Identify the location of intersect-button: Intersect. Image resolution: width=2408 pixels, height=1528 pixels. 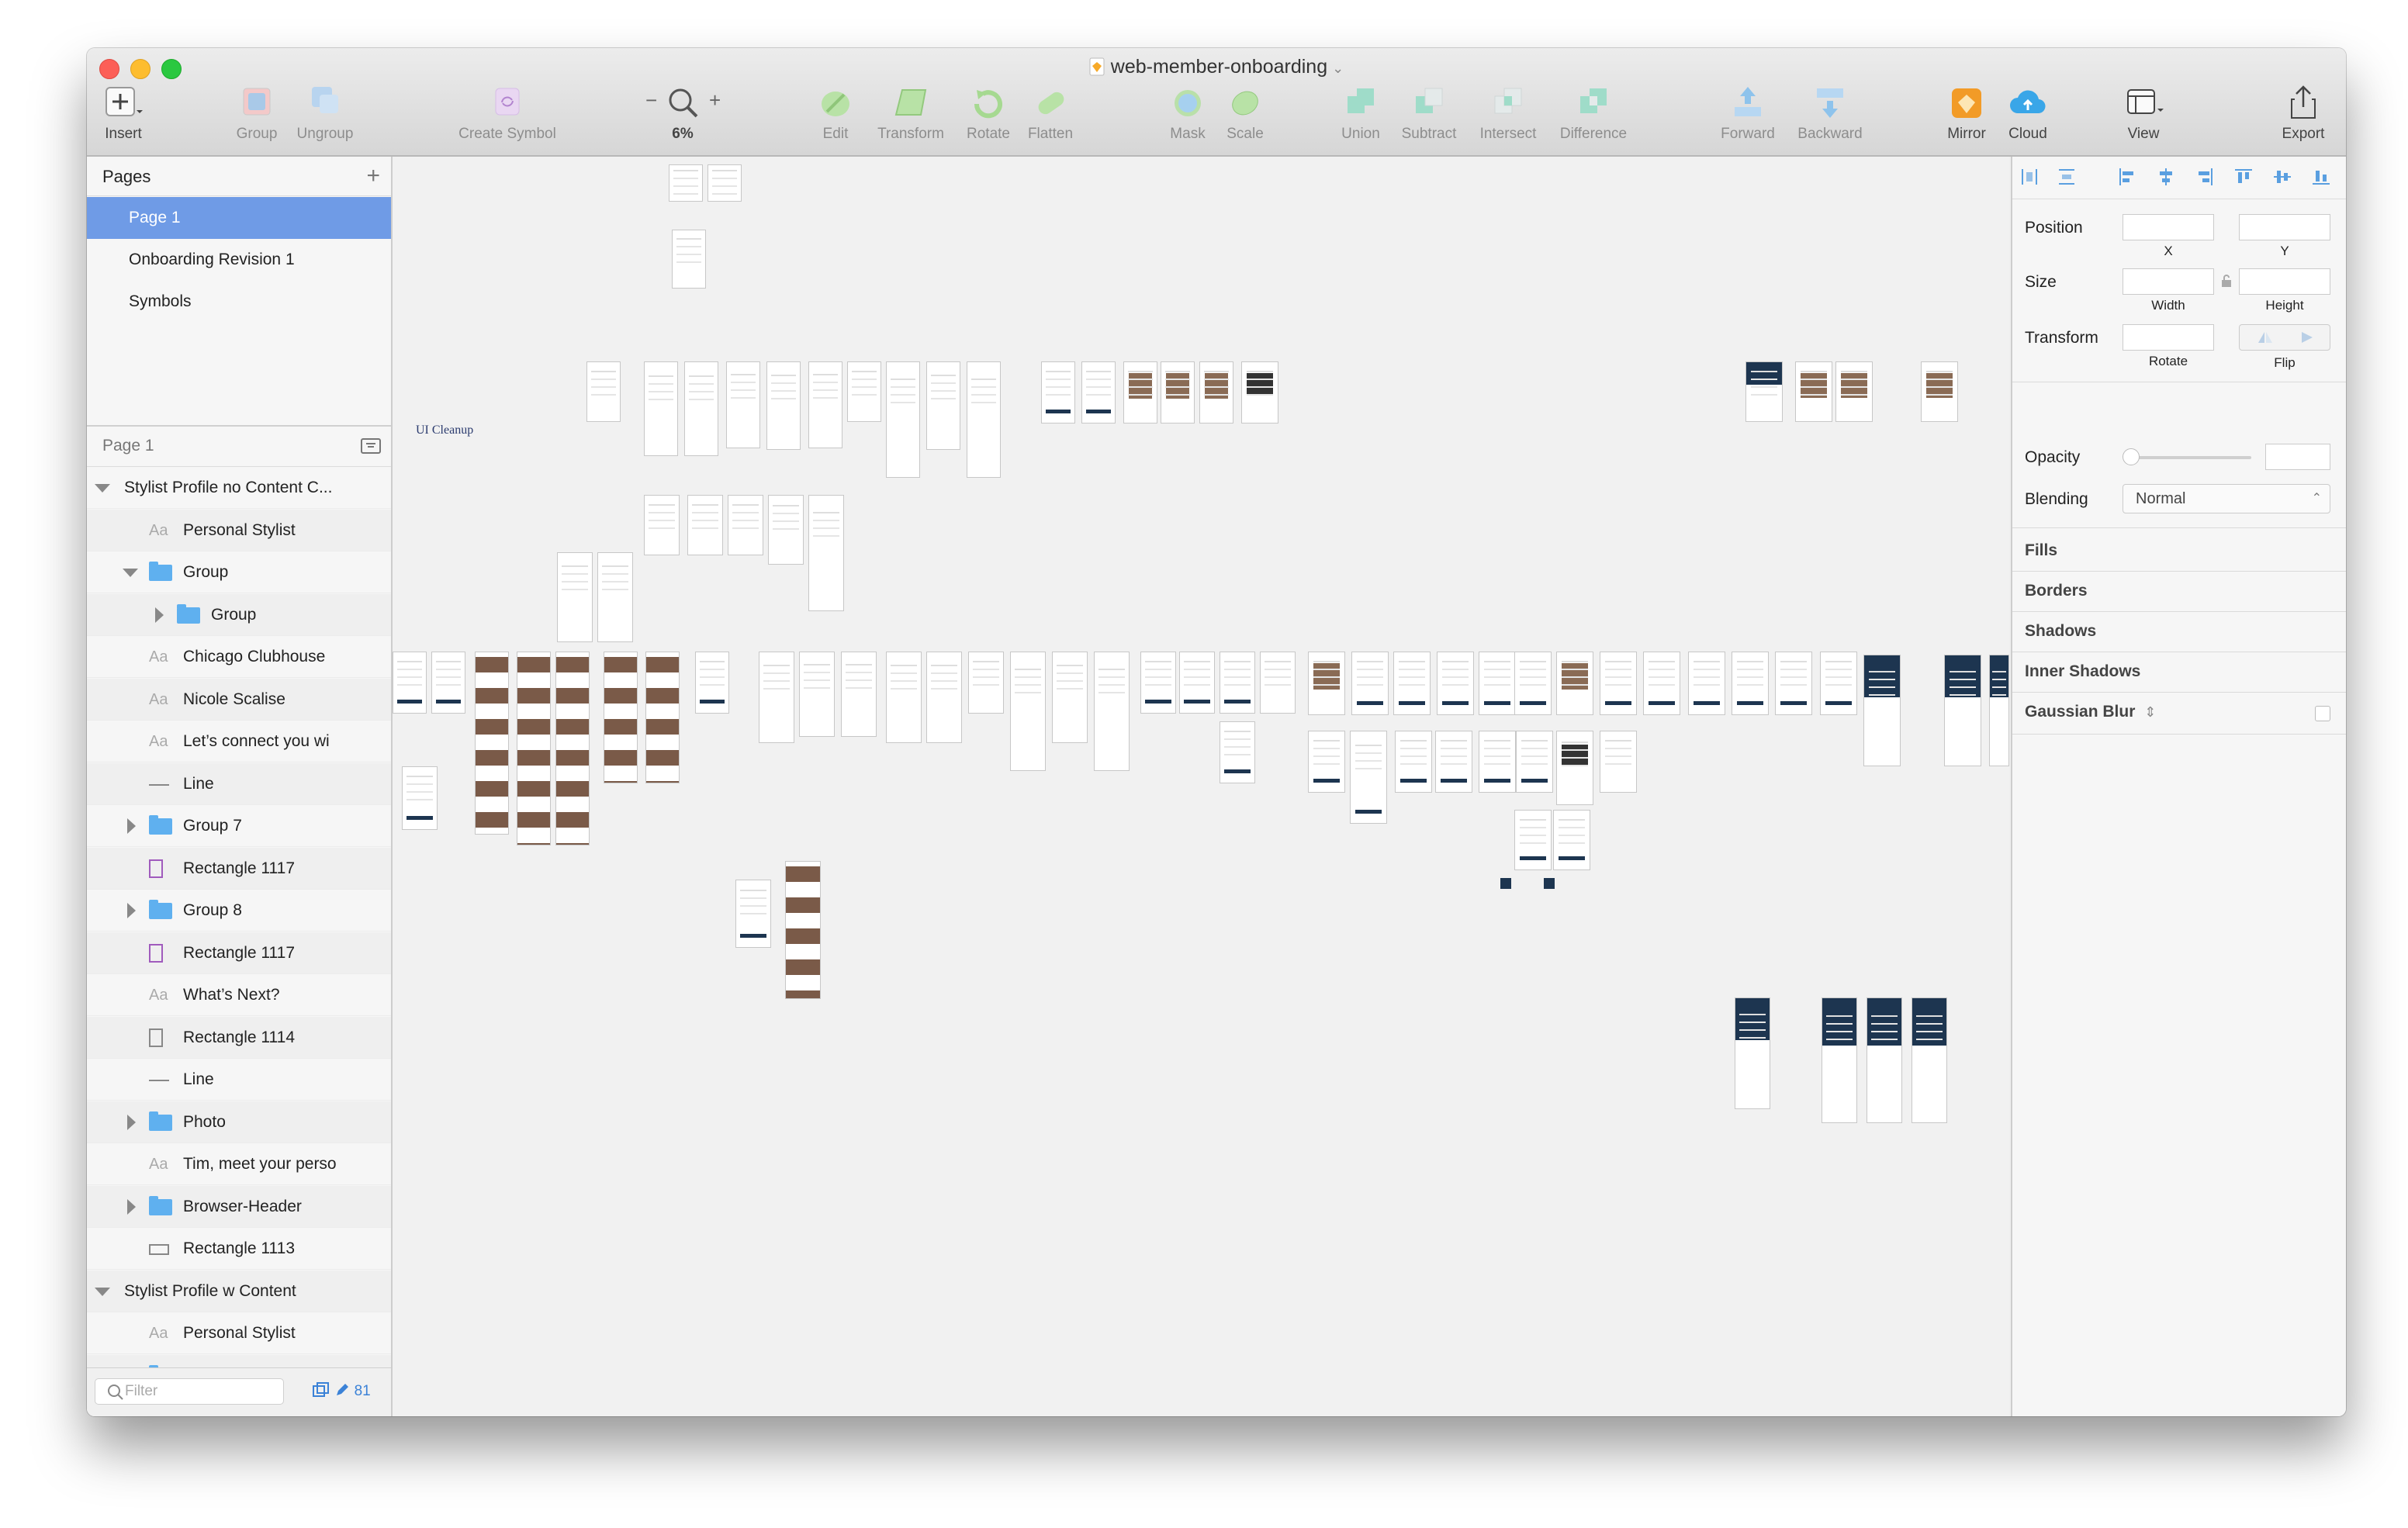
(1508, 118).